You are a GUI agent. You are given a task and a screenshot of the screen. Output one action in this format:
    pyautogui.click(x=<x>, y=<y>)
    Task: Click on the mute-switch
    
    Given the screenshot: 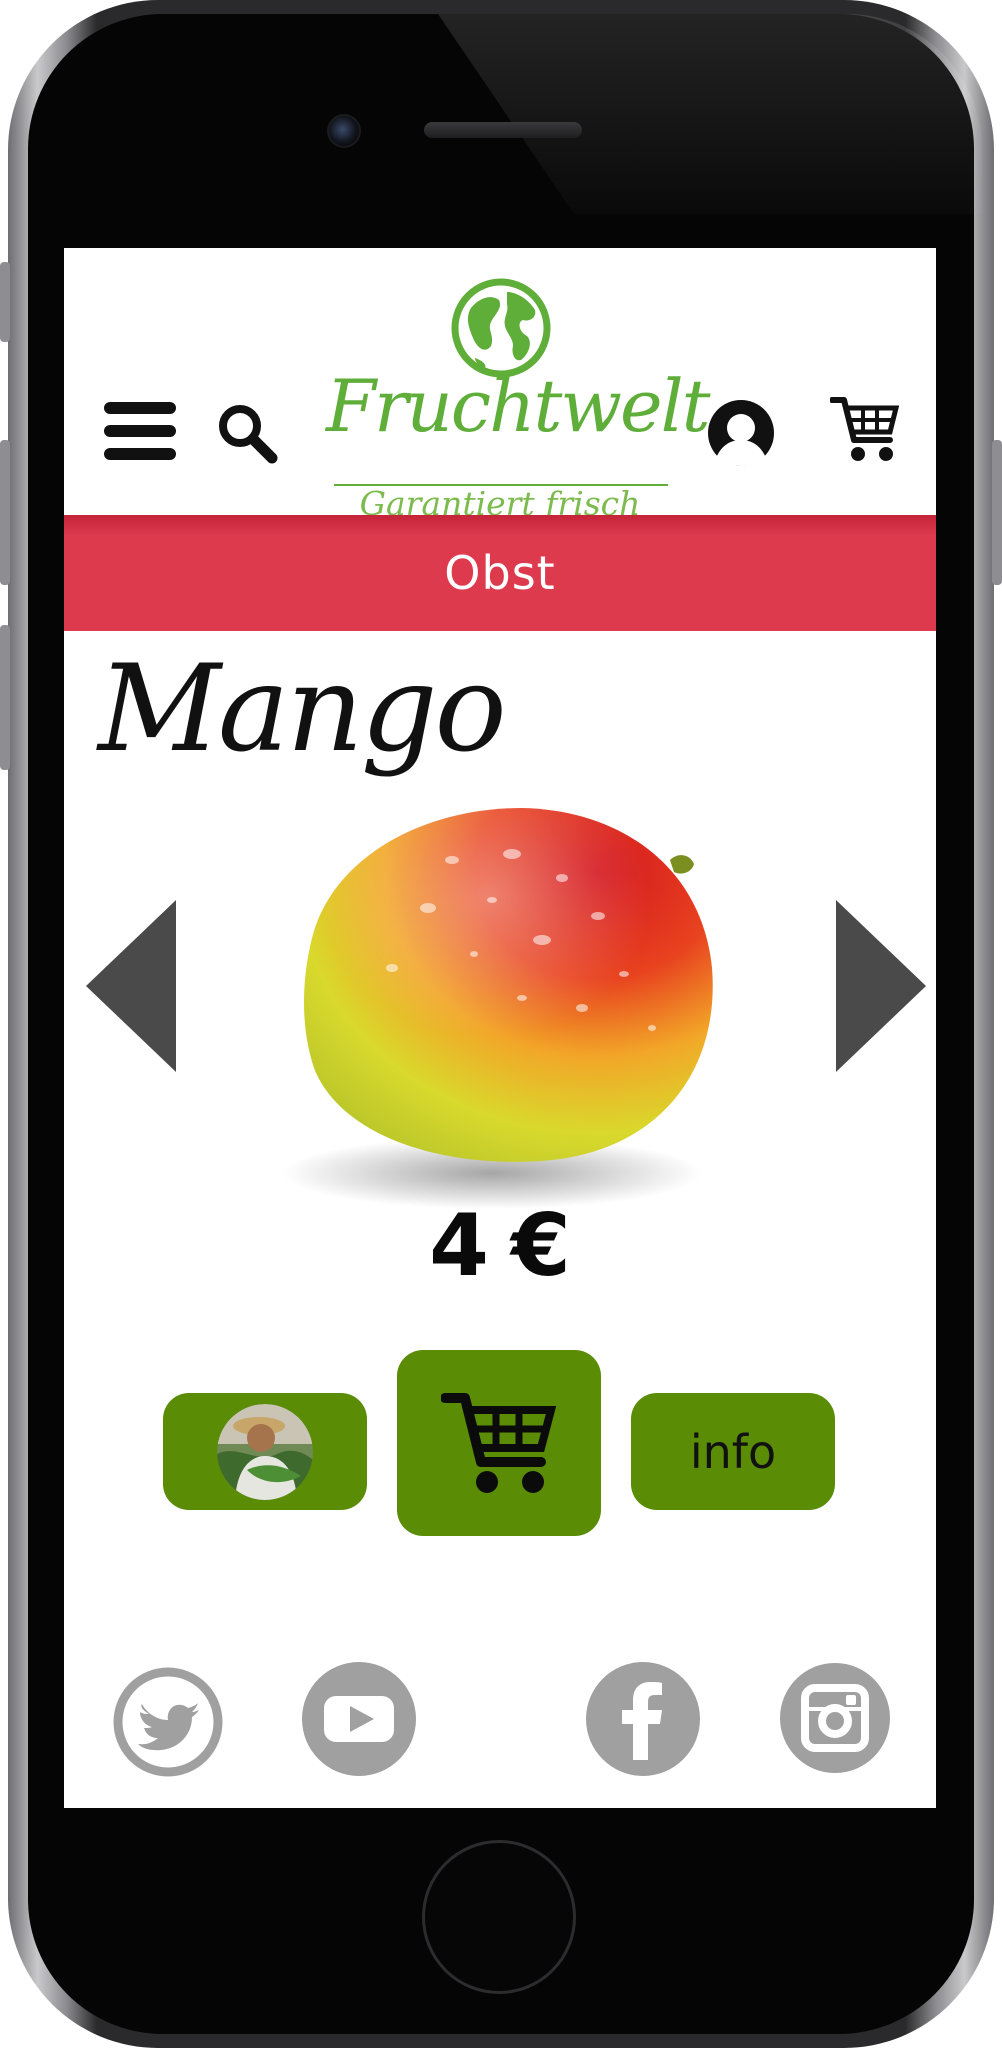 What is the action you would take?
    pyautogui.click(x=5, y=302)
    